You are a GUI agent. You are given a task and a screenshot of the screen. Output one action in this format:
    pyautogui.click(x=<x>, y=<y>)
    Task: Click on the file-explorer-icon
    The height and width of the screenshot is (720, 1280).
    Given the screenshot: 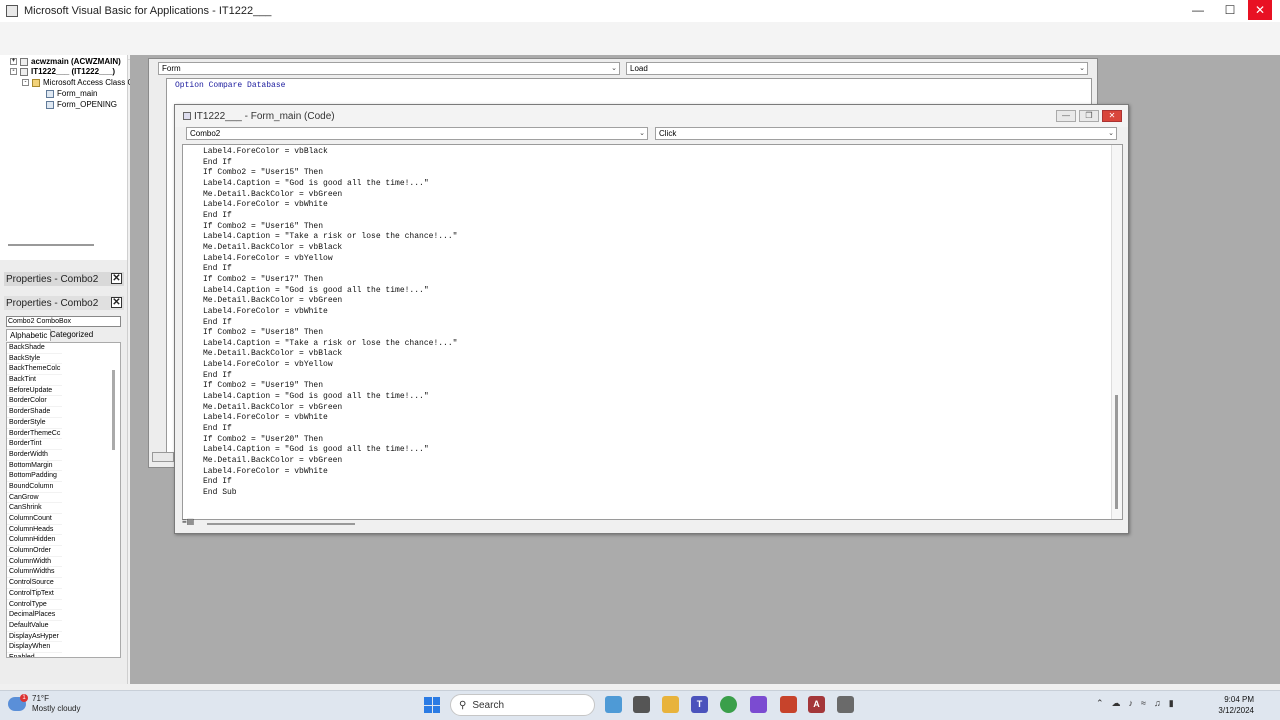 What is the action you would take?
    pyautogui.click(x=670, y=704)
    